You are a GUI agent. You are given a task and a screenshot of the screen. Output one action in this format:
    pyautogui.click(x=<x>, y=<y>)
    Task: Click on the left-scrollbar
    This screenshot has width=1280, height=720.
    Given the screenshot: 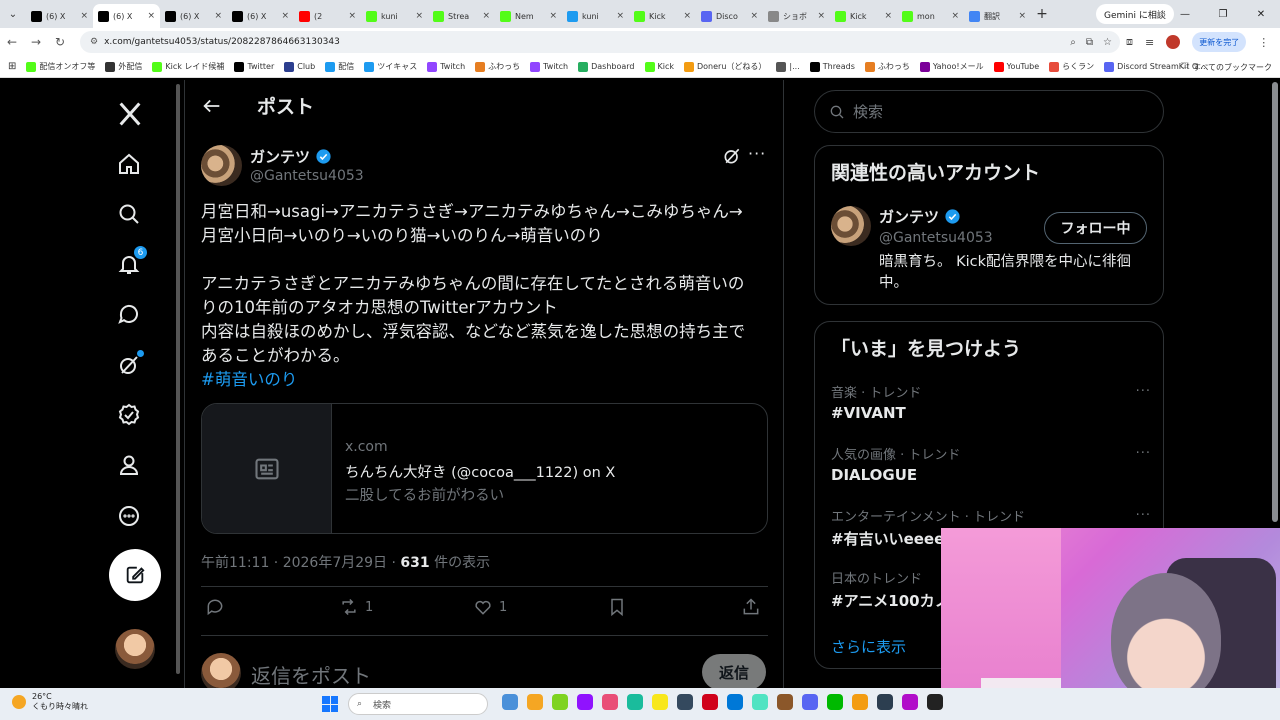 What is the action you would take?
    pyautogui.click(x=178, y=379)
    